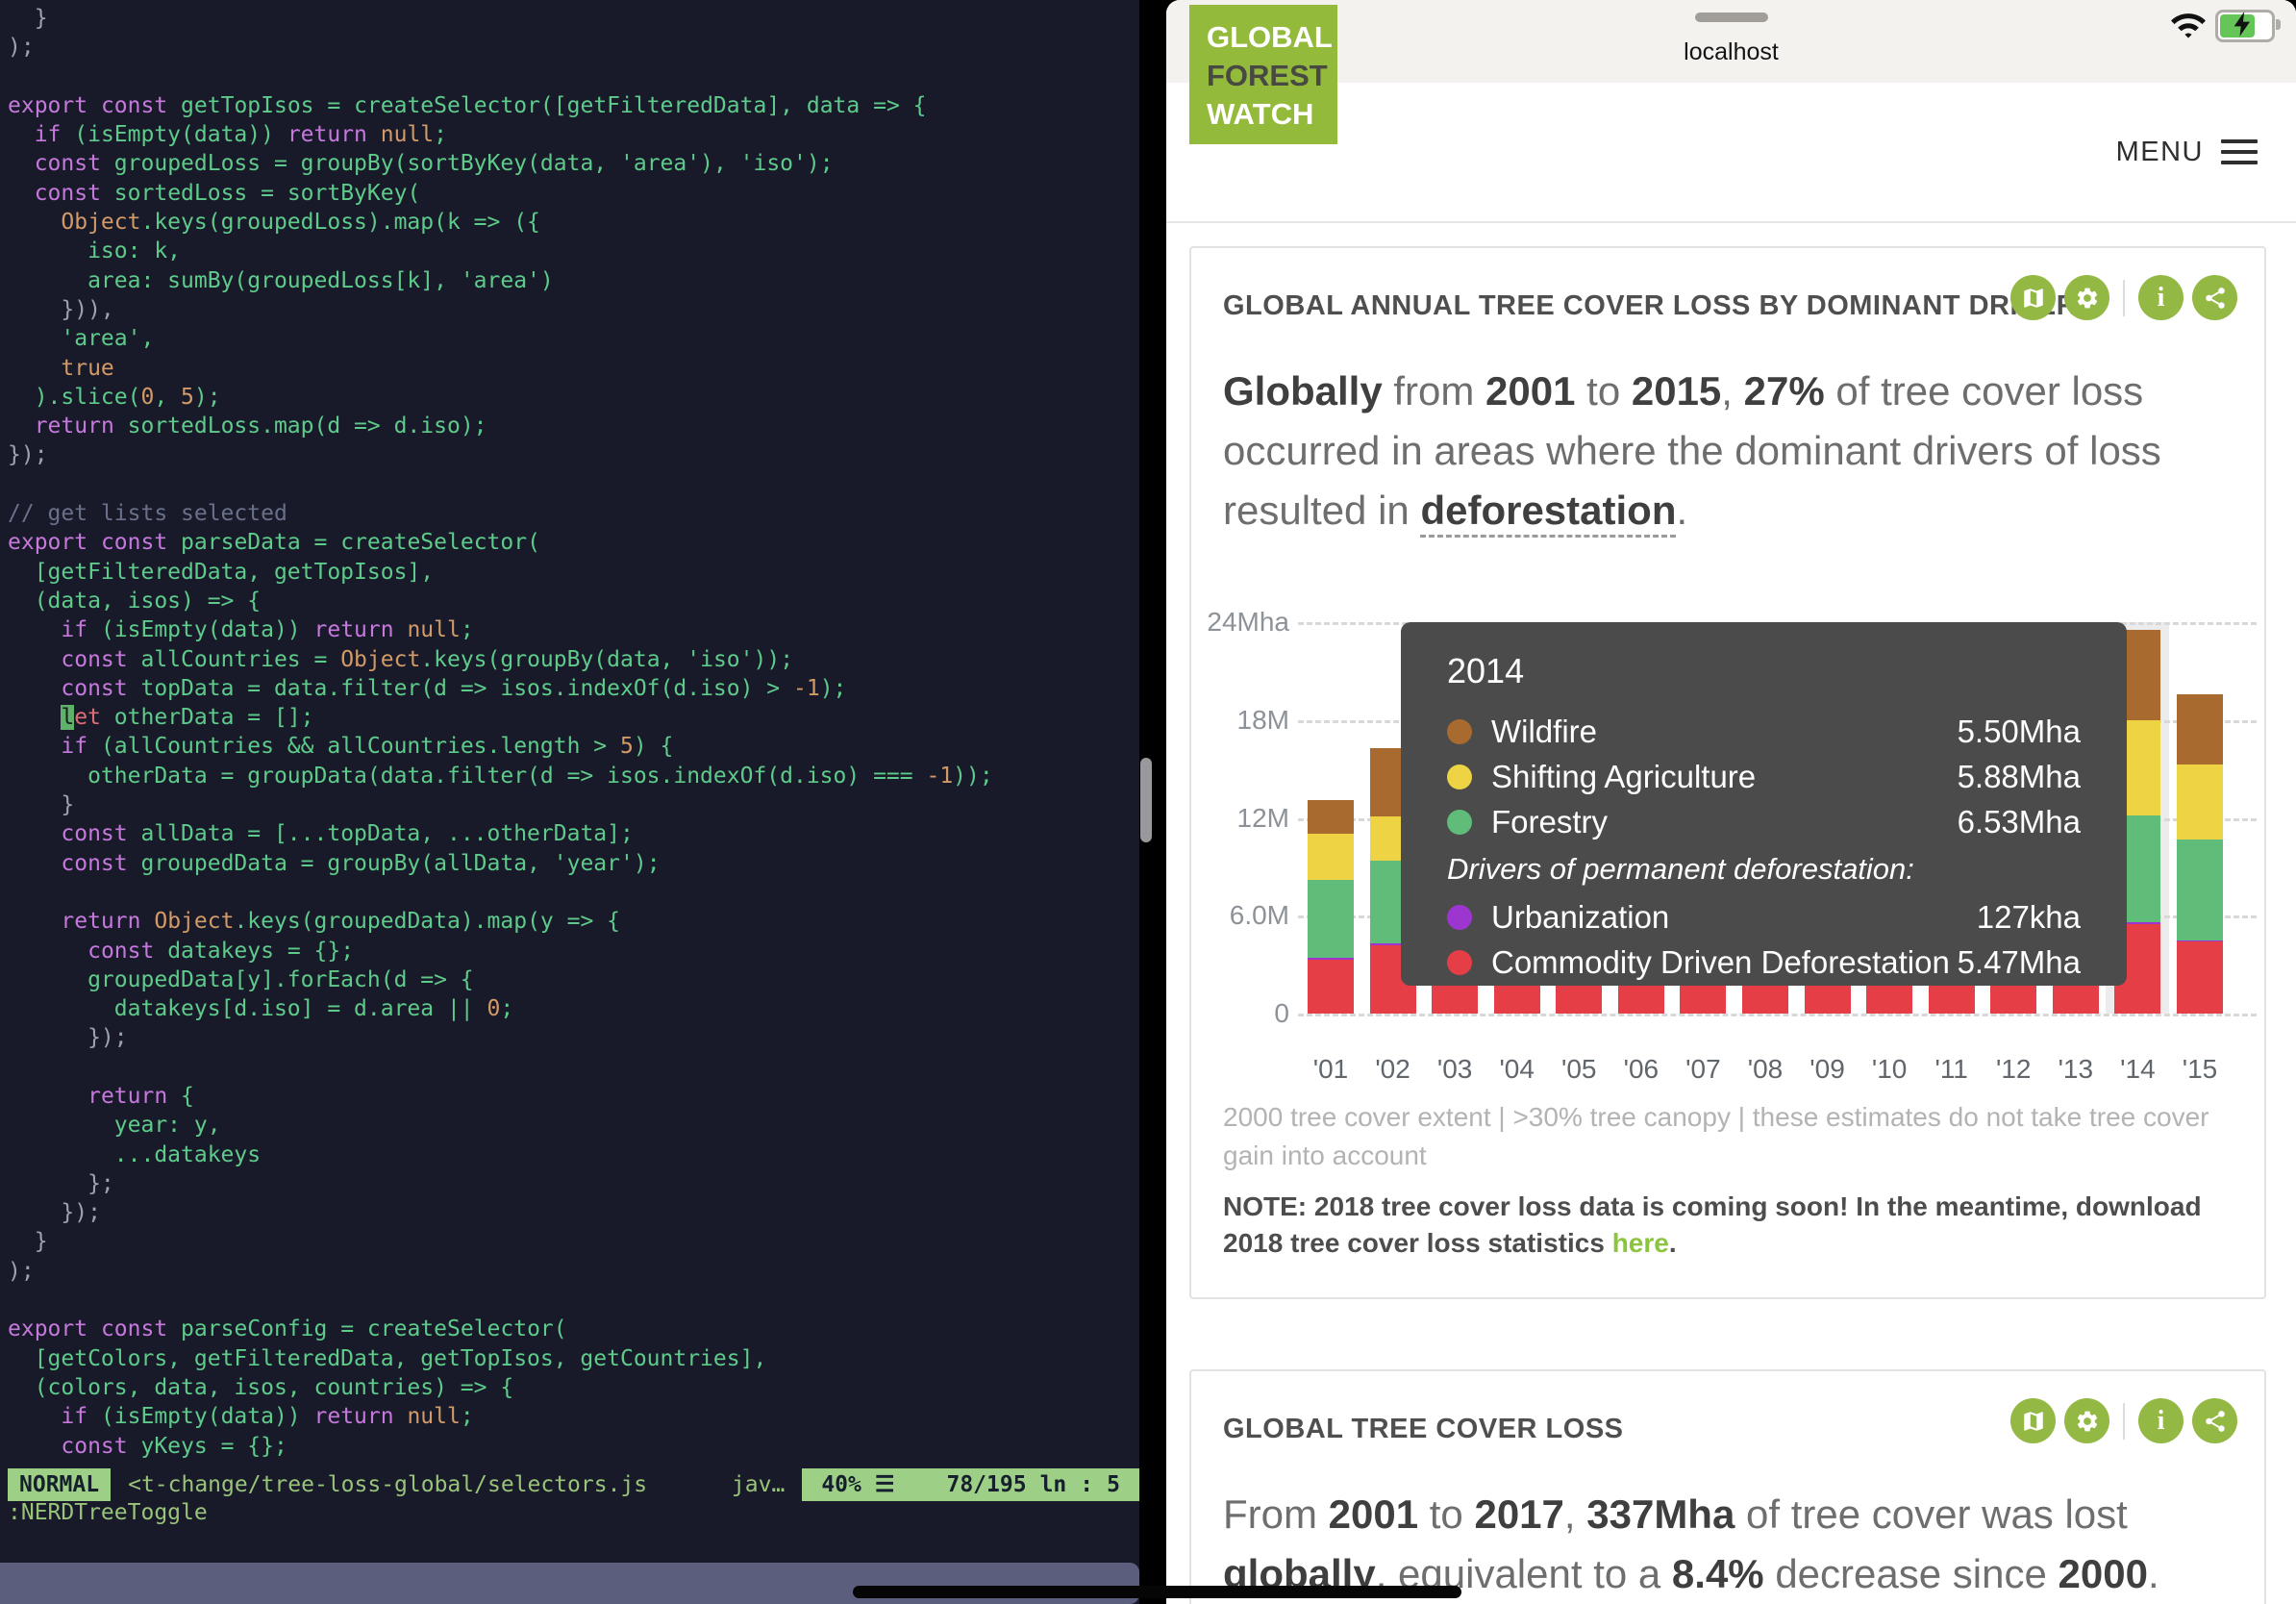 The height and width of the screenshot is (1604, 2296). Describe the element at coordinates (2242, 24) in the screenshot. I see `charging-bolt-icon` at that location.